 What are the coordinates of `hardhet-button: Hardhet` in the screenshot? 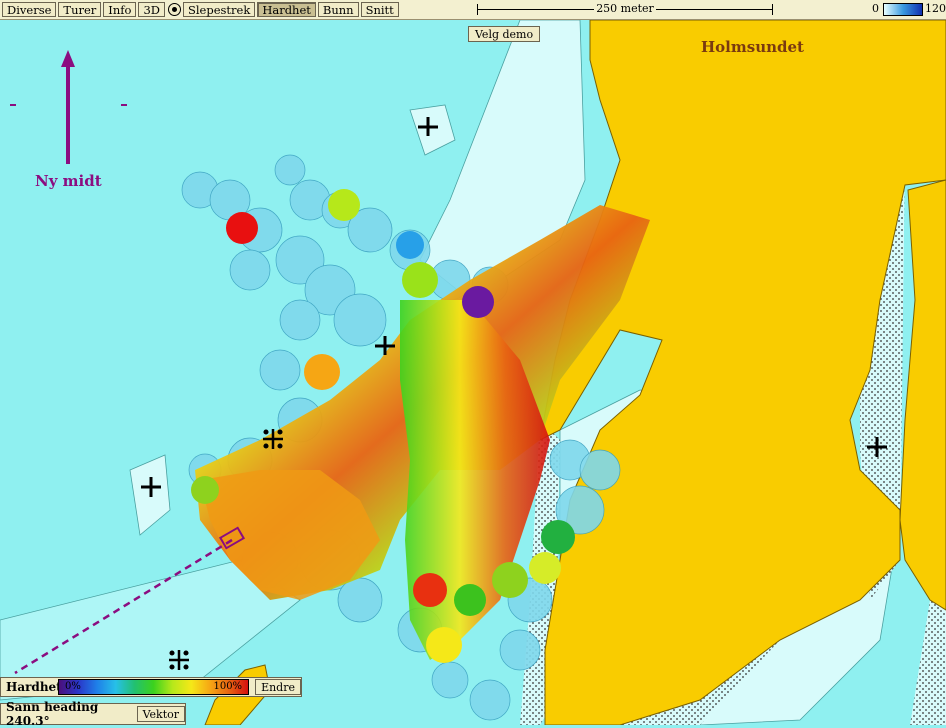 It's located at (286, 9).